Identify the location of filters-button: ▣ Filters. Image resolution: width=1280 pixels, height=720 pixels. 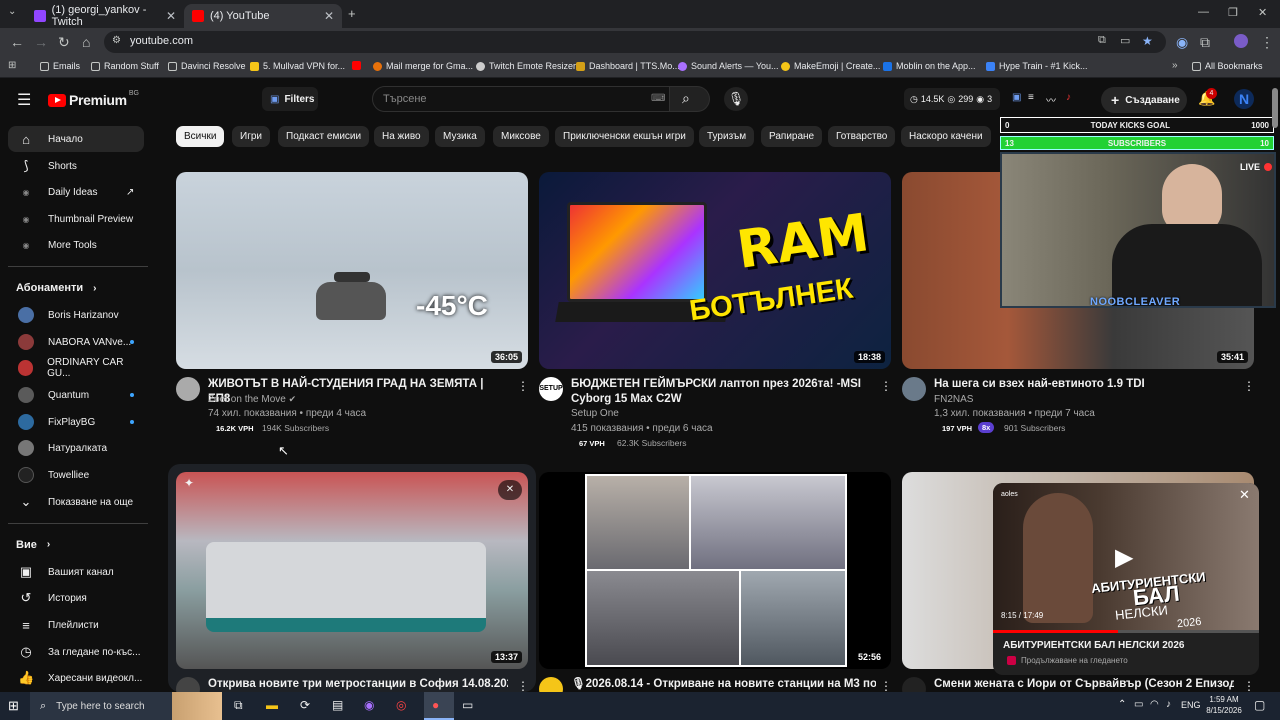
(290, 99).